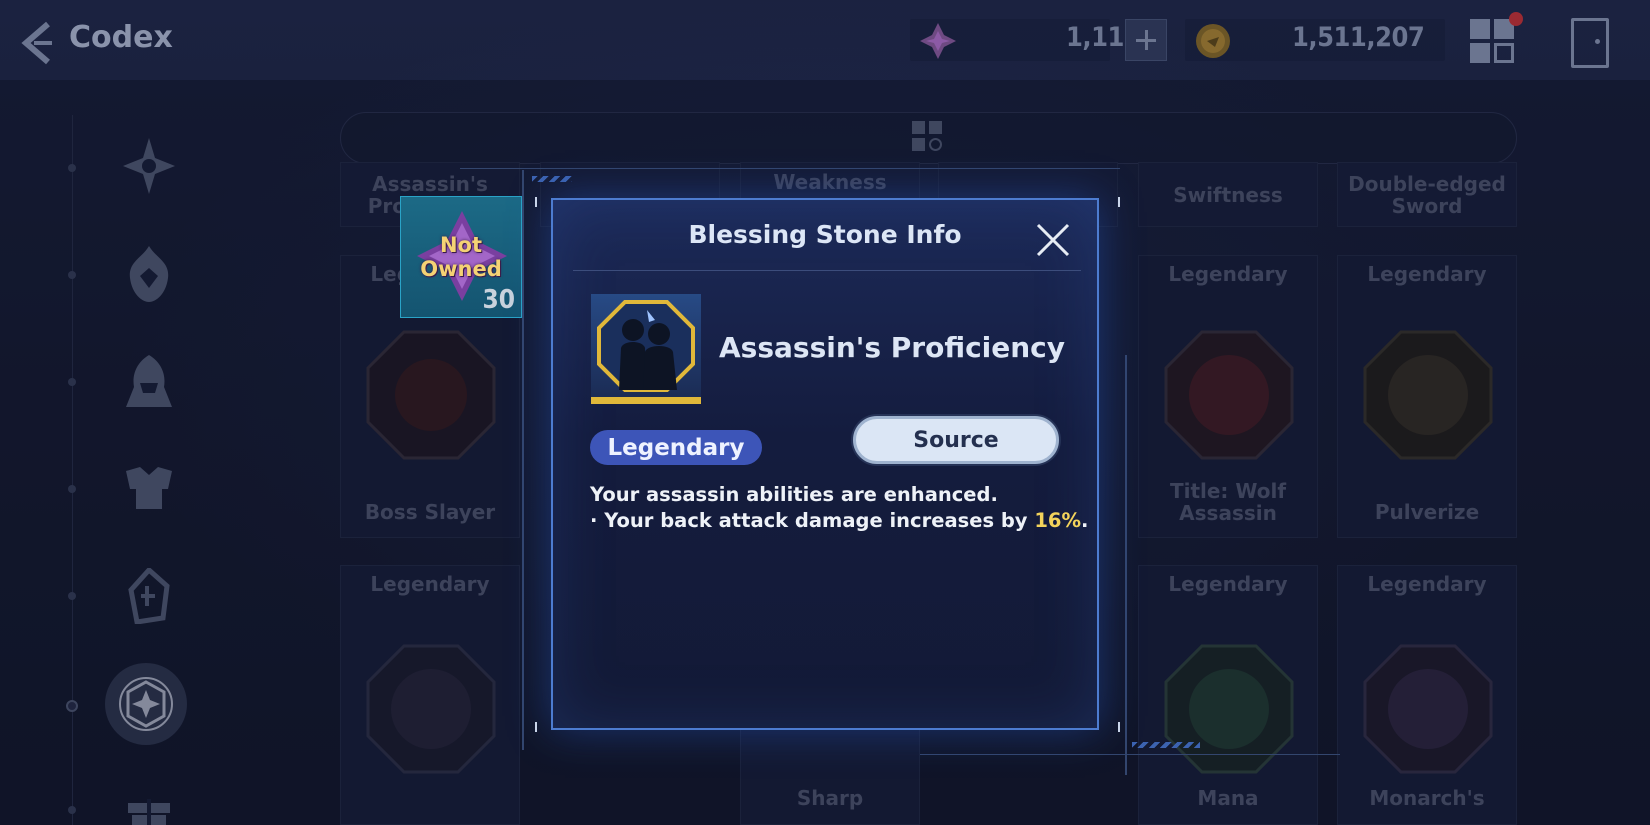  Describe the element at coordinates (956, 440) in the screenshot. I see `source-button: Source` at that location.